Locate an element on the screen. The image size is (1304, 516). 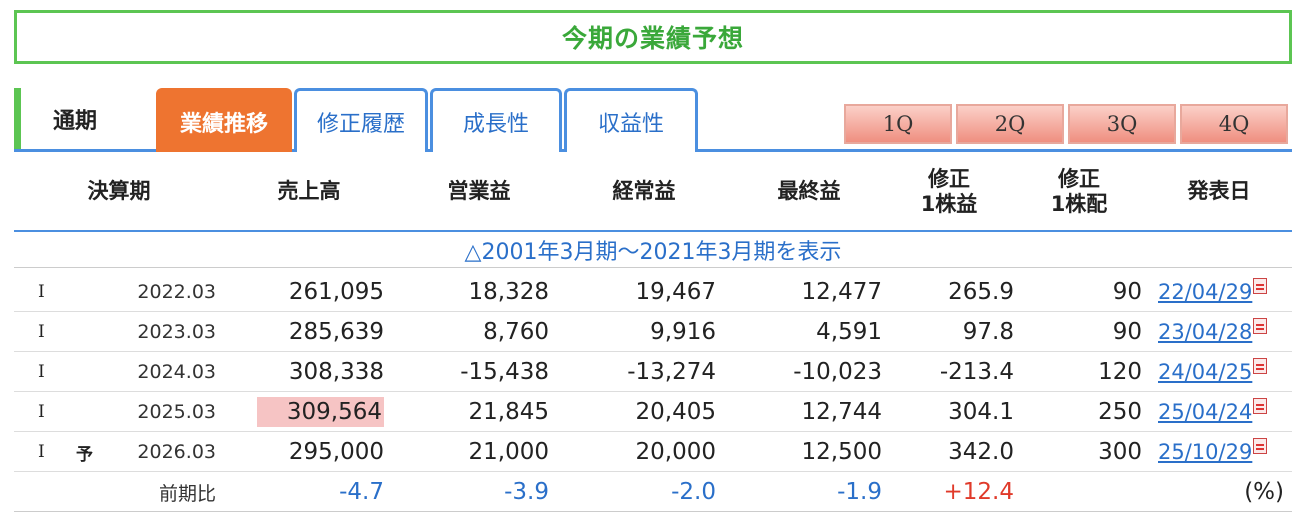
comparison-sales: -4.7 is located at coordinates (361, 492).